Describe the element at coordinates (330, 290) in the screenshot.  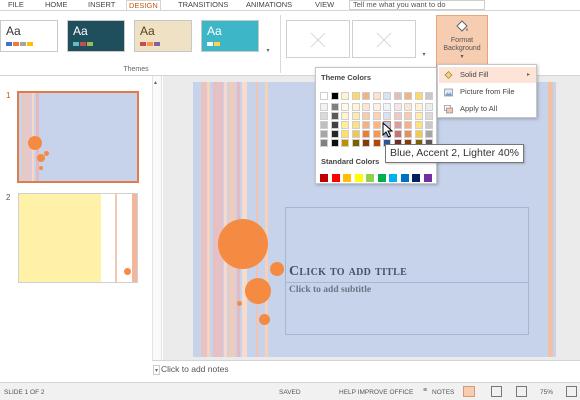
I see `slide-subtitle-placeholder: Click to add subtitle` at that location.